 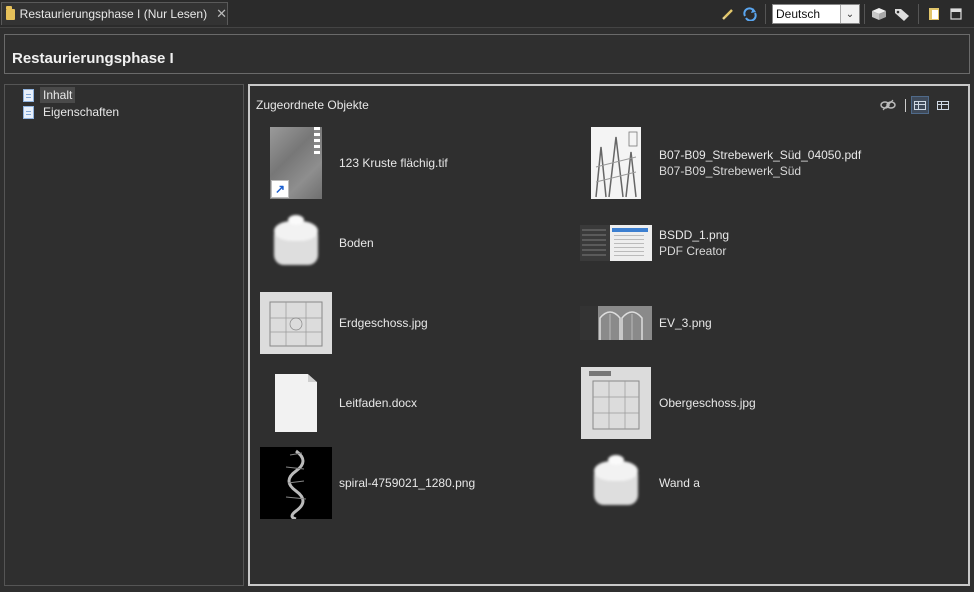 I want to click on editor-tab: Restaurierungsphase I (Nur Lesen) ✕, so click(x=114, y=13).